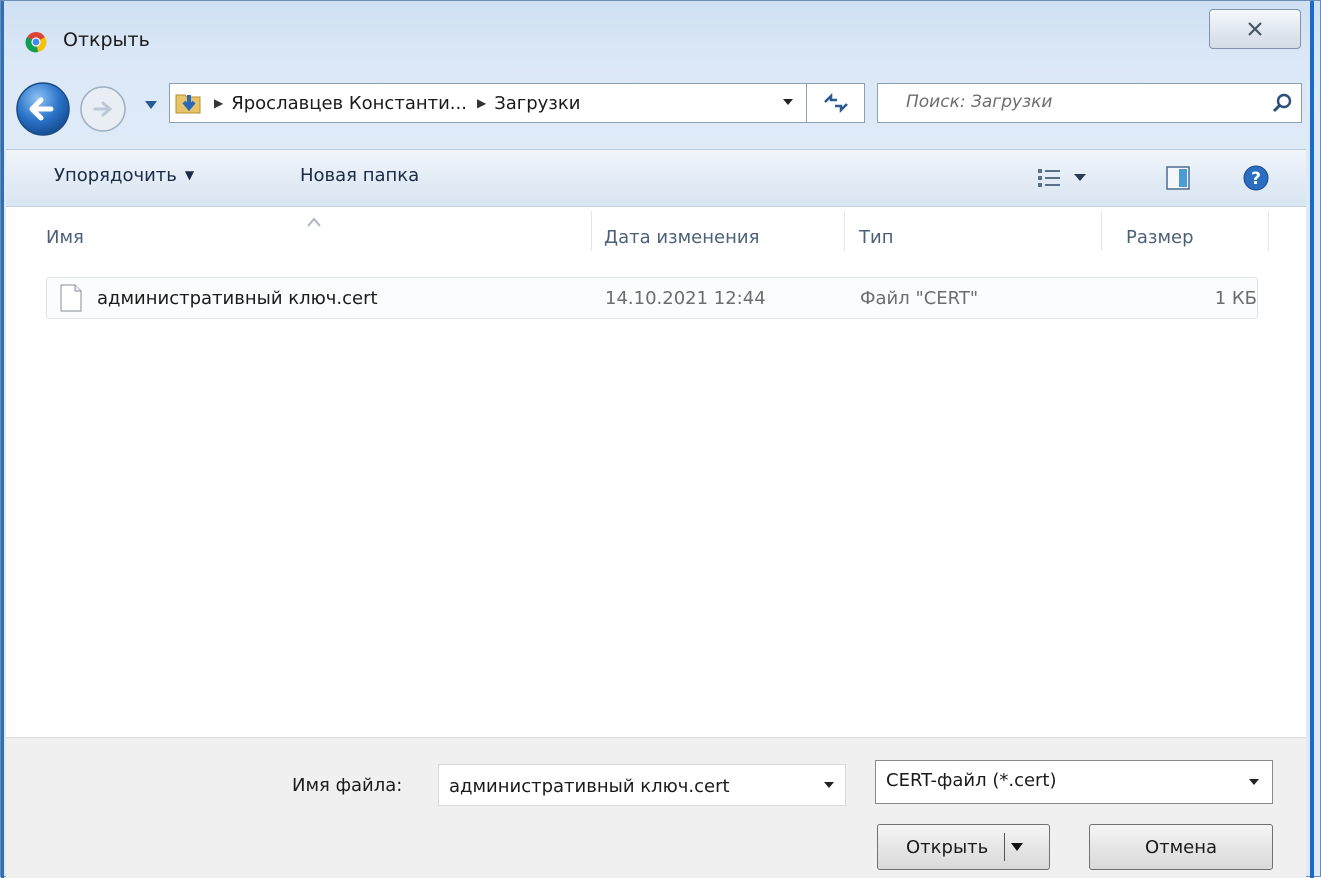 This screenshot has height=878, width=1321. Describe the element at coordinates (105, 109) in the screenshot. I see `forward-button` at that location.